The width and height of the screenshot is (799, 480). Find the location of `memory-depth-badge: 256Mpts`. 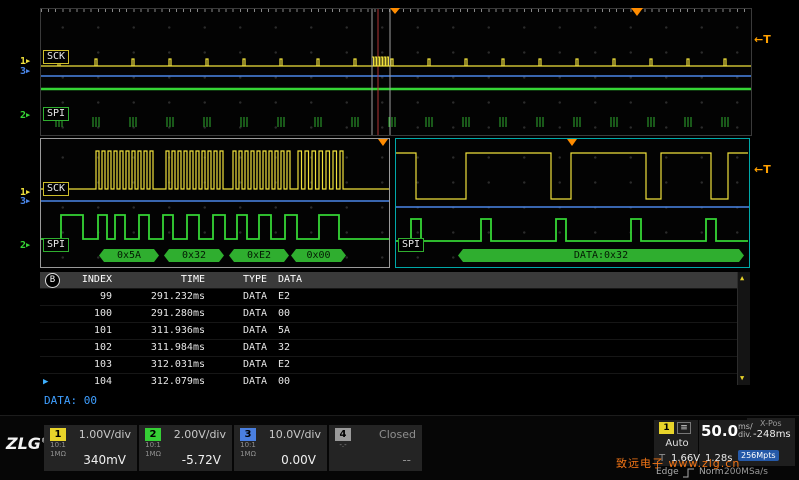

memory-depth-badge: 256Mpts is located at coordinates (758, 455).